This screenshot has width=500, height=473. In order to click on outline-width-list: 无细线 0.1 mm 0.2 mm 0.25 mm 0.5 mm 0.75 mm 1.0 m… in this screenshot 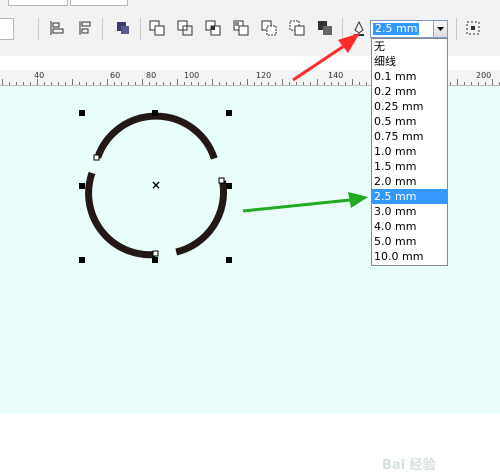, I will do `click(409, 152)`.